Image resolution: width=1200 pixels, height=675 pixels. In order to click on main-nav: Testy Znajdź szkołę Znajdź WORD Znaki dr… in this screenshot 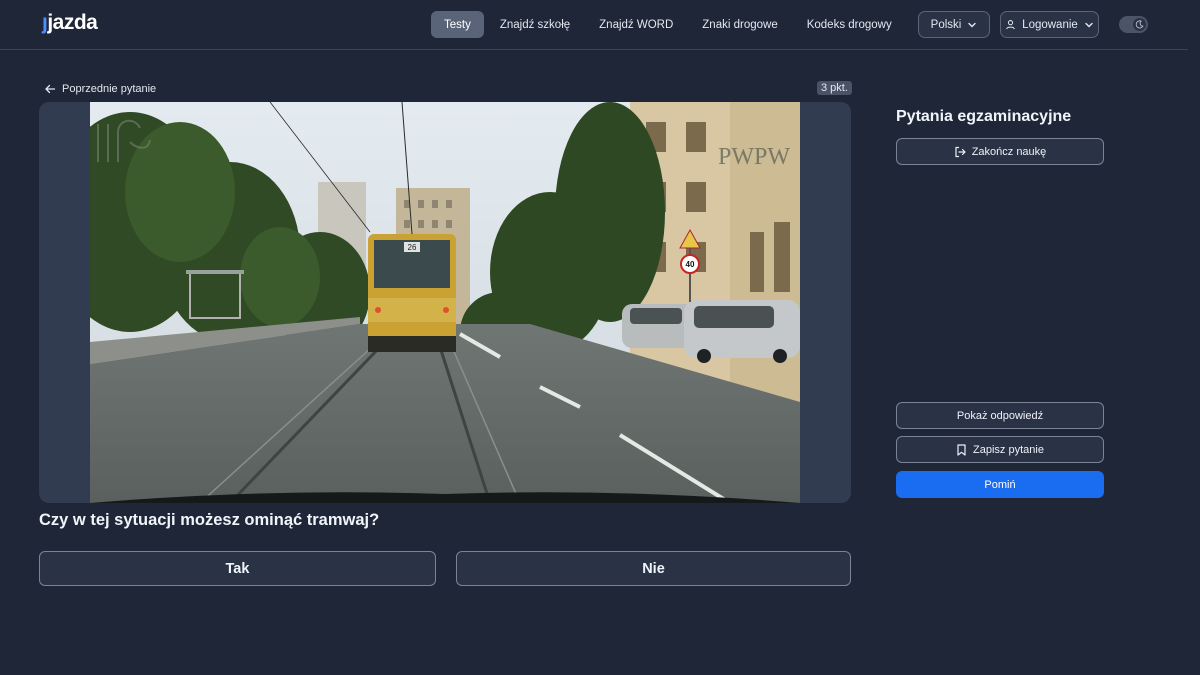, I will do `click(694, 24)`.